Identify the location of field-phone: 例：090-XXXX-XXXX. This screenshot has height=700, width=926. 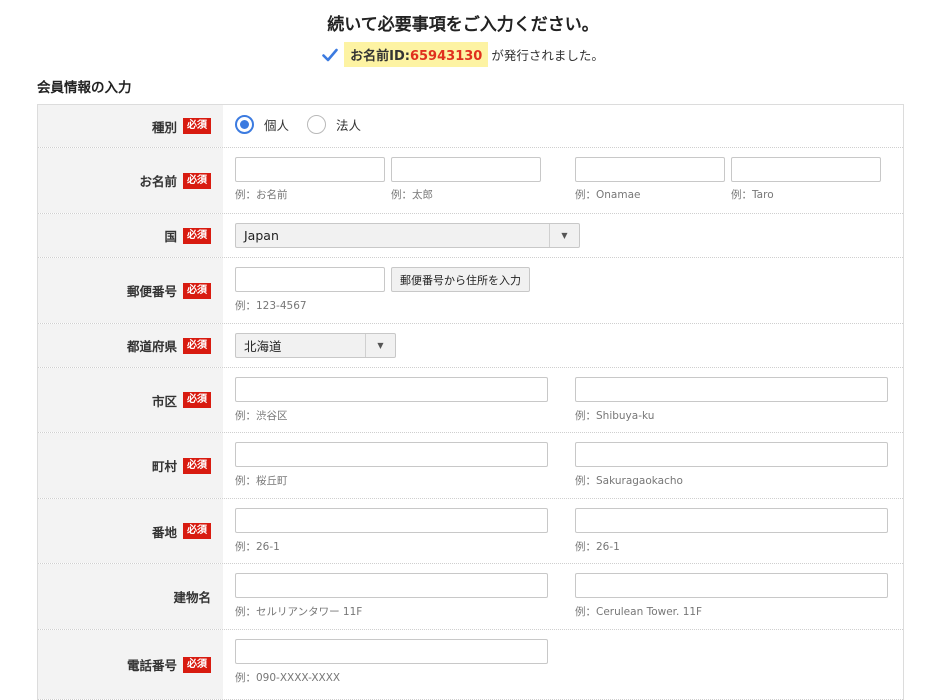
(563, 664).